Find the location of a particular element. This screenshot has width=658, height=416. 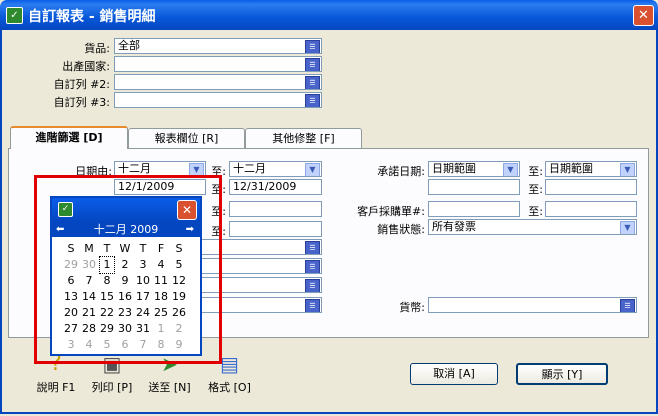

promise-from-input is located at coordinates (474, 187).